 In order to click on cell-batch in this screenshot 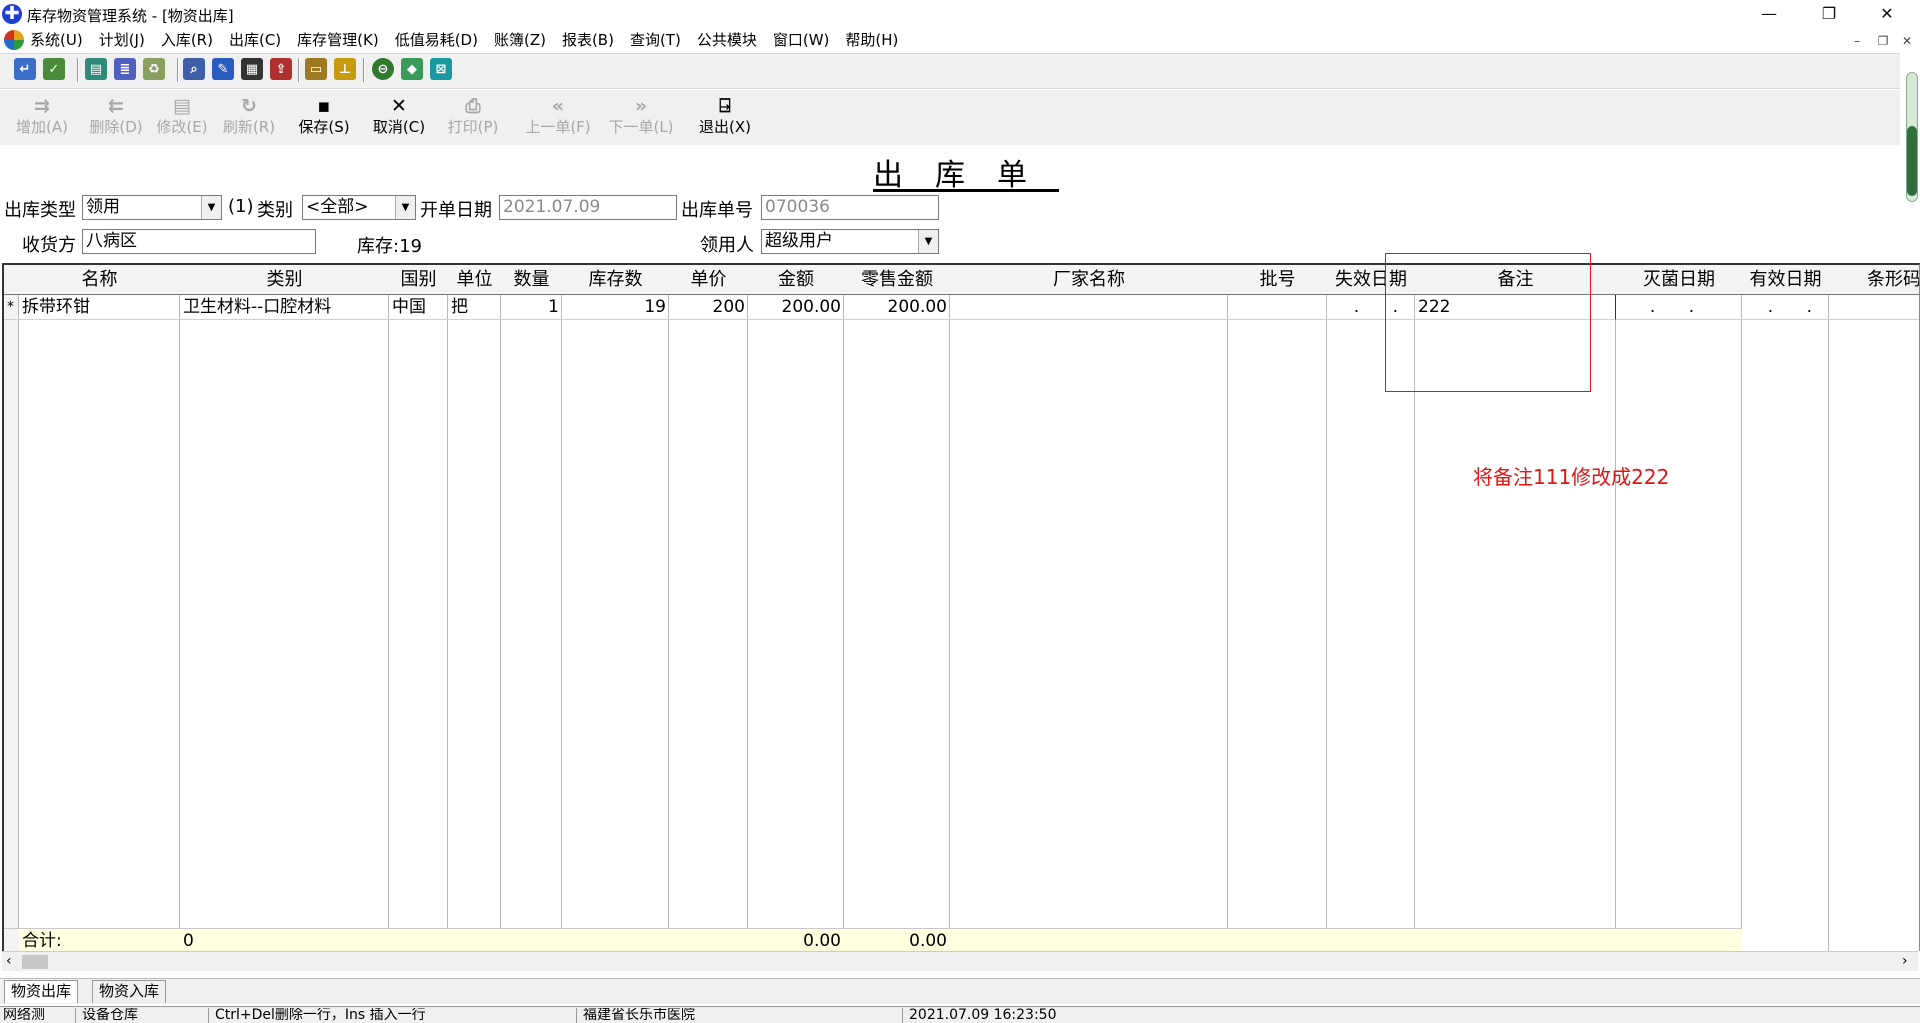, I will do `click(1277, 307)`.